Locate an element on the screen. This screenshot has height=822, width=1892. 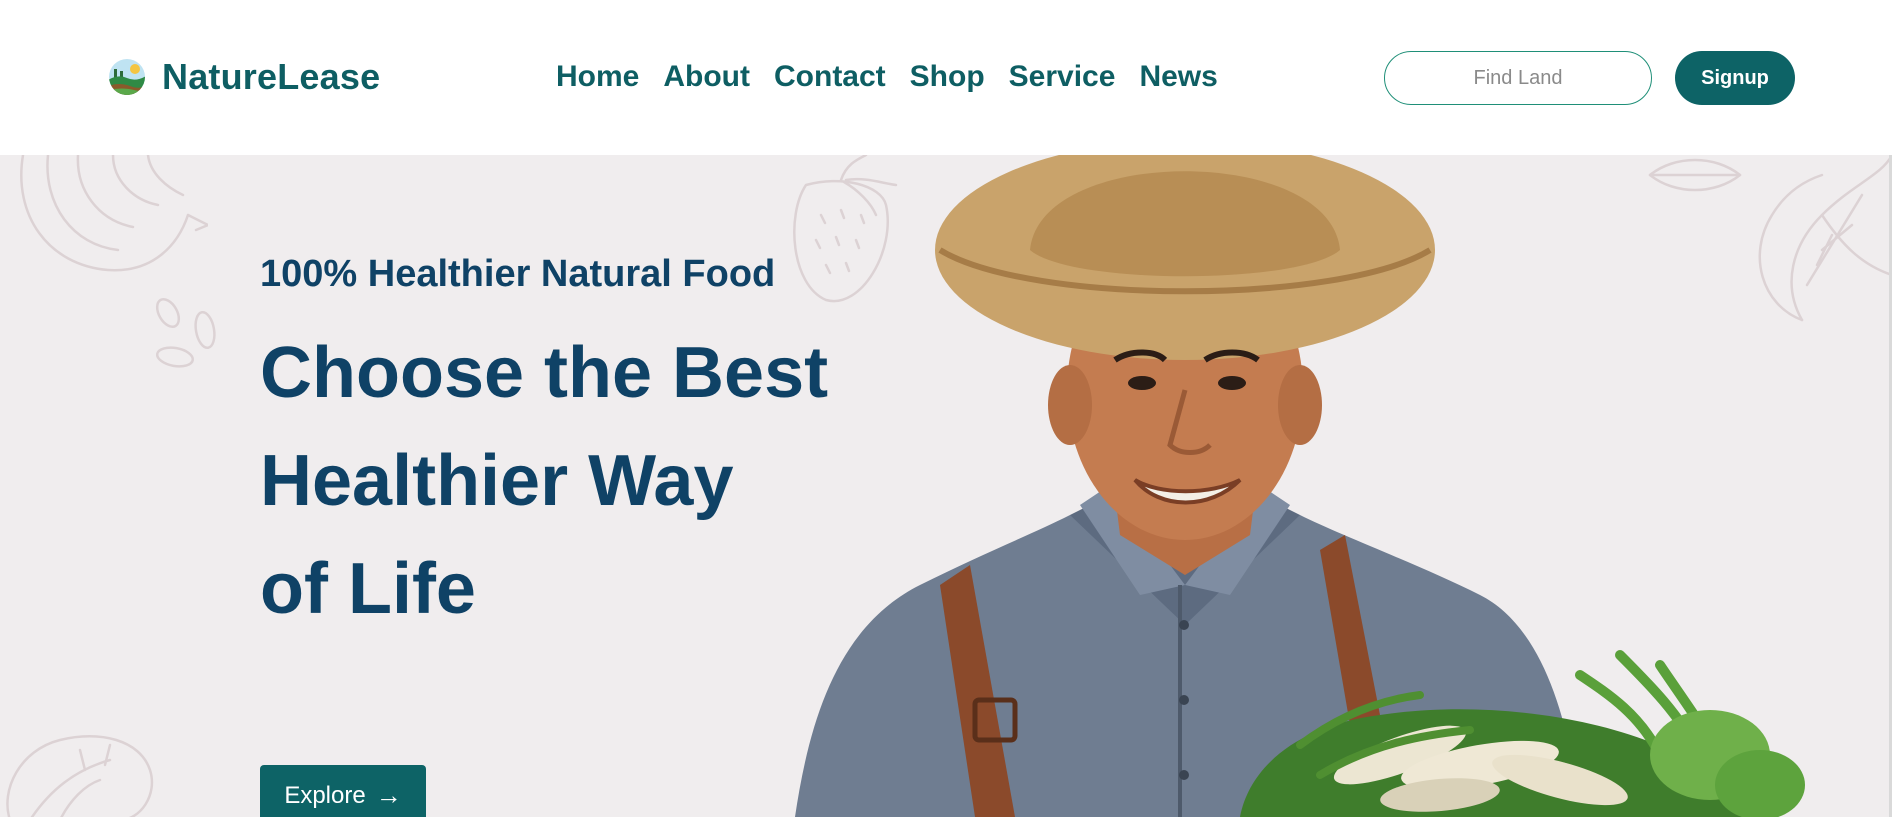
nav-link-shop: Shop is located at coordinates (947, 77).